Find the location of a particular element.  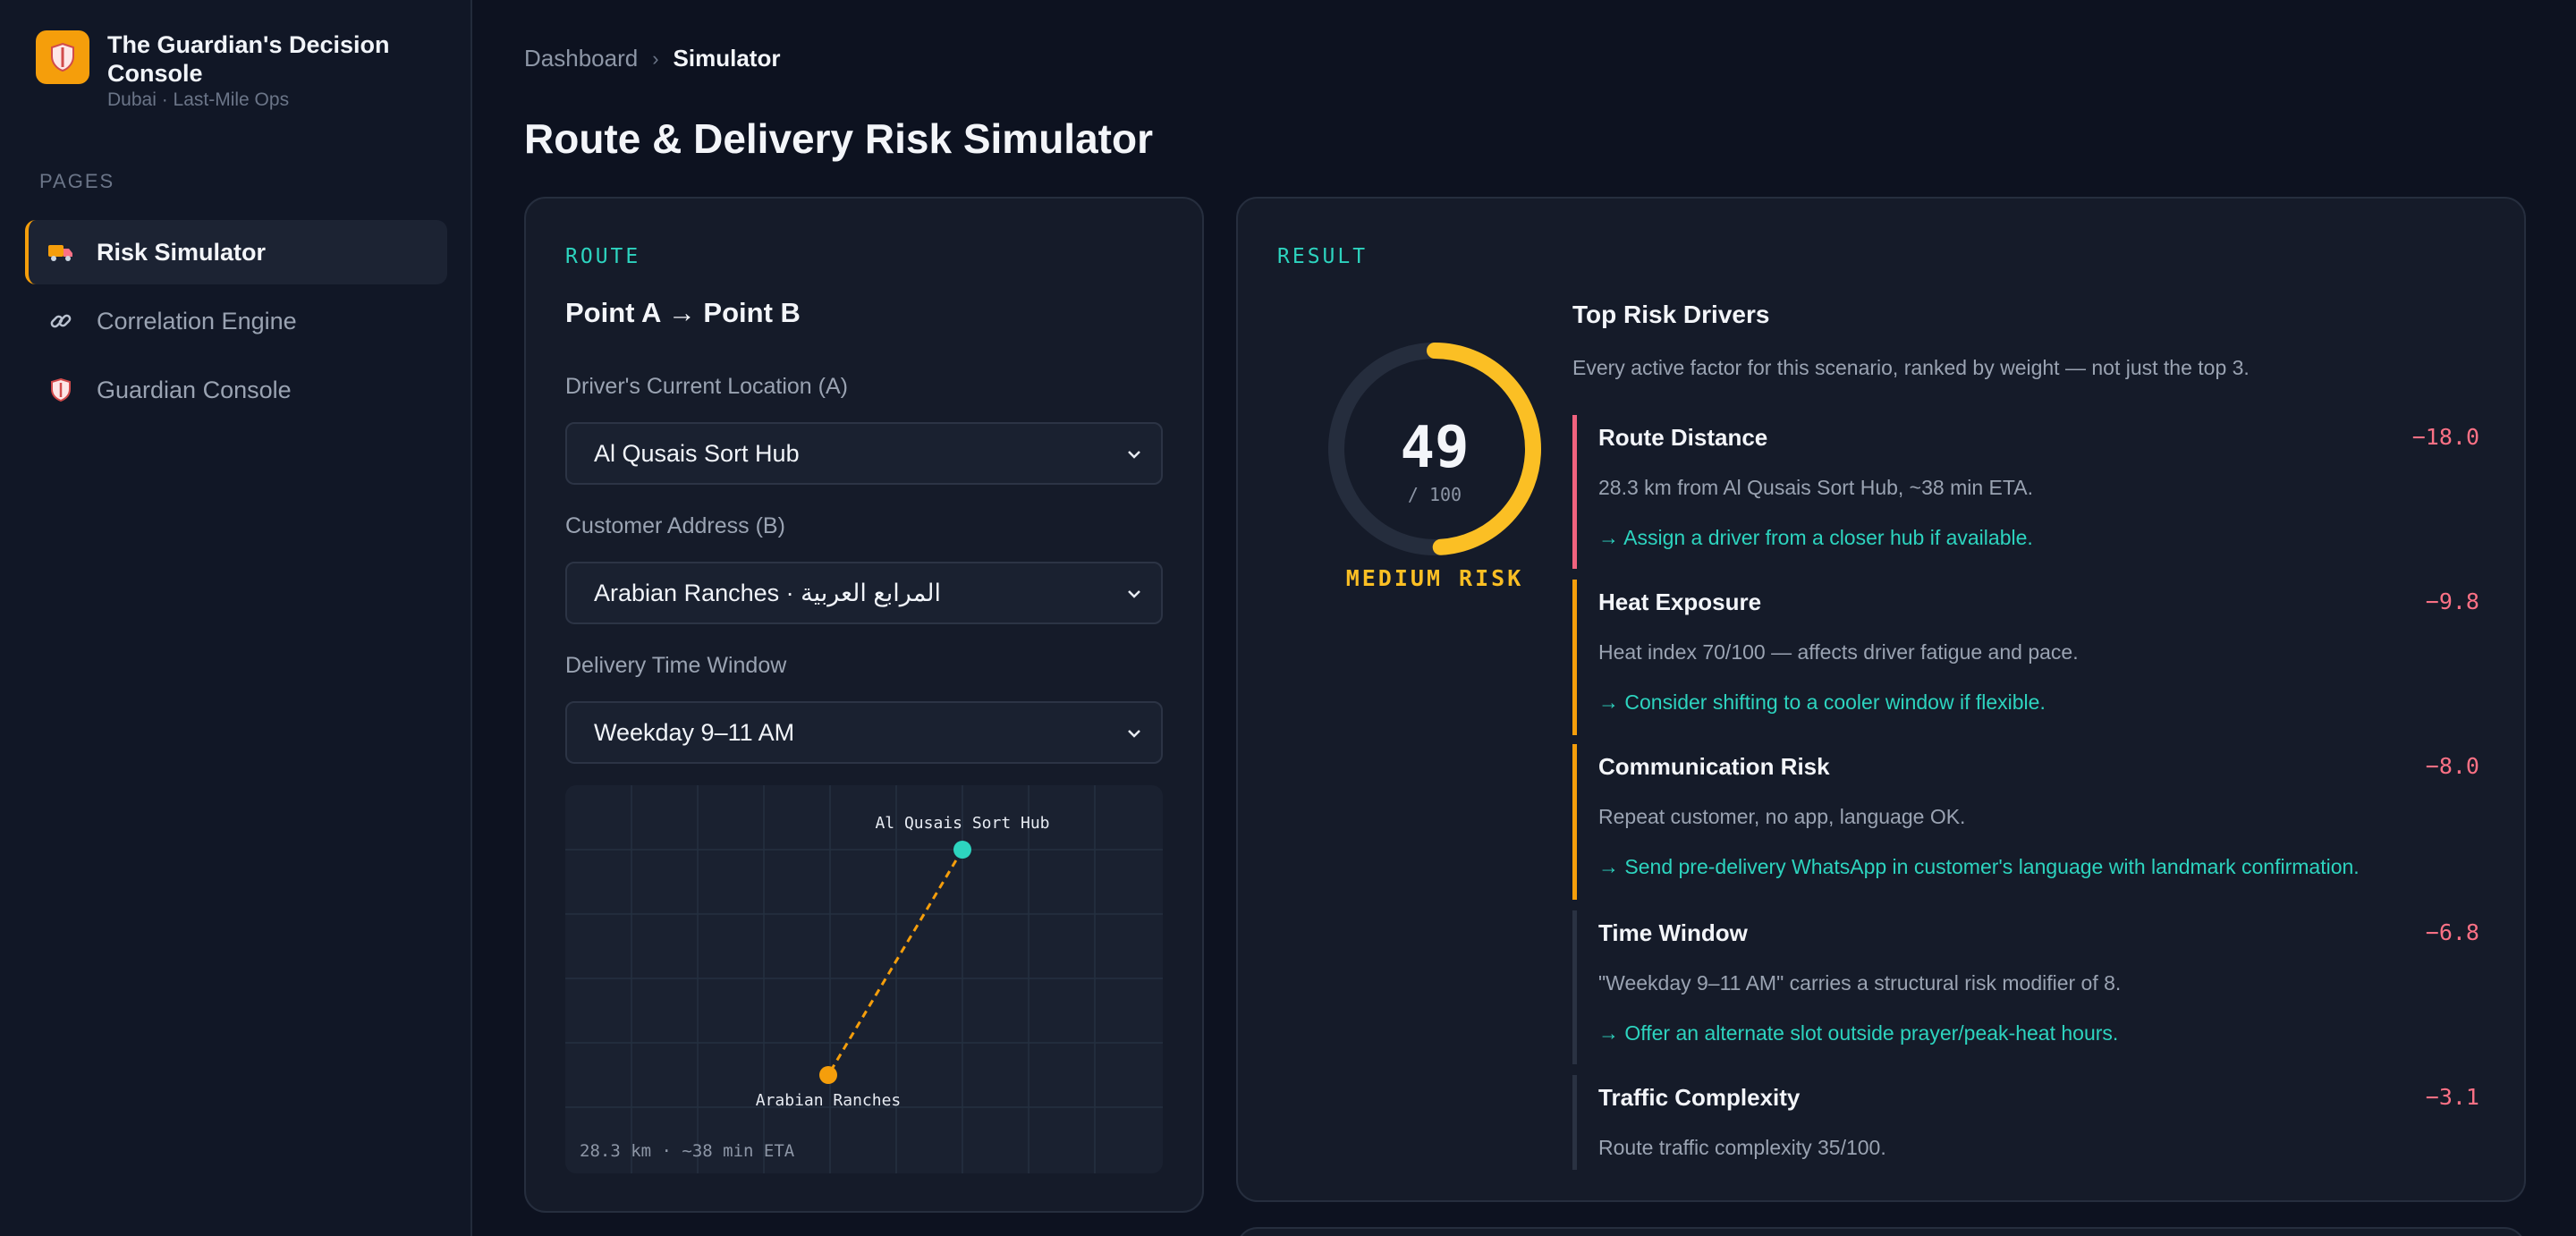

address-select: Arabian Ranches · المرابع العربية is located at coordinates (864, 593).